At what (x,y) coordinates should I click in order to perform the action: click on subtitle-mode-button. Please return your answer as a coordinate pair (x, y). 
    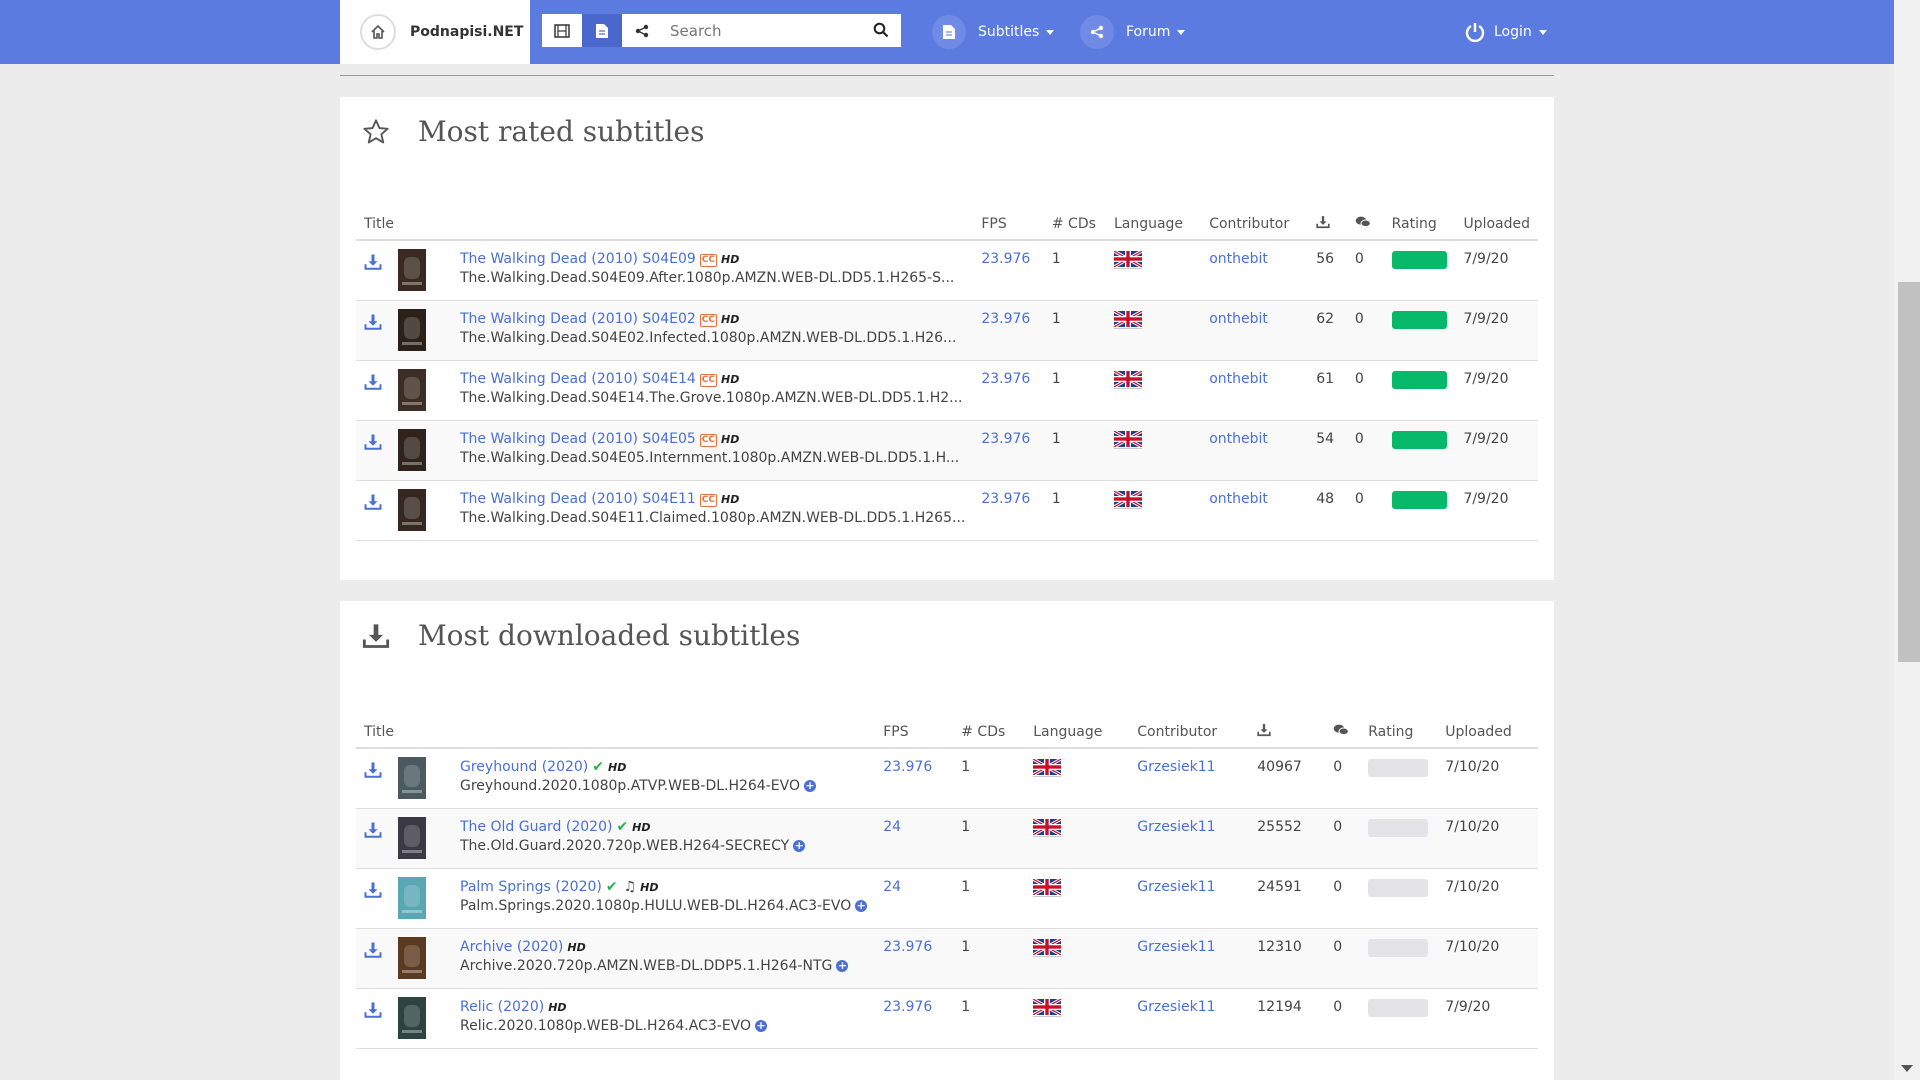
    Looking at the image, I should click on (602, 30).